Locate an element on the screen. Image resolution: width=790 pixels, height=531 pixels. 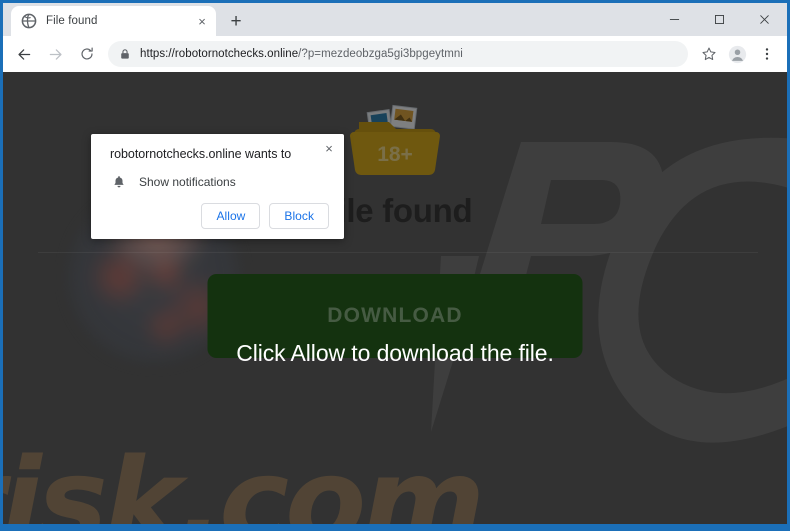
close-icon: × is located at coordinates (329, 148).